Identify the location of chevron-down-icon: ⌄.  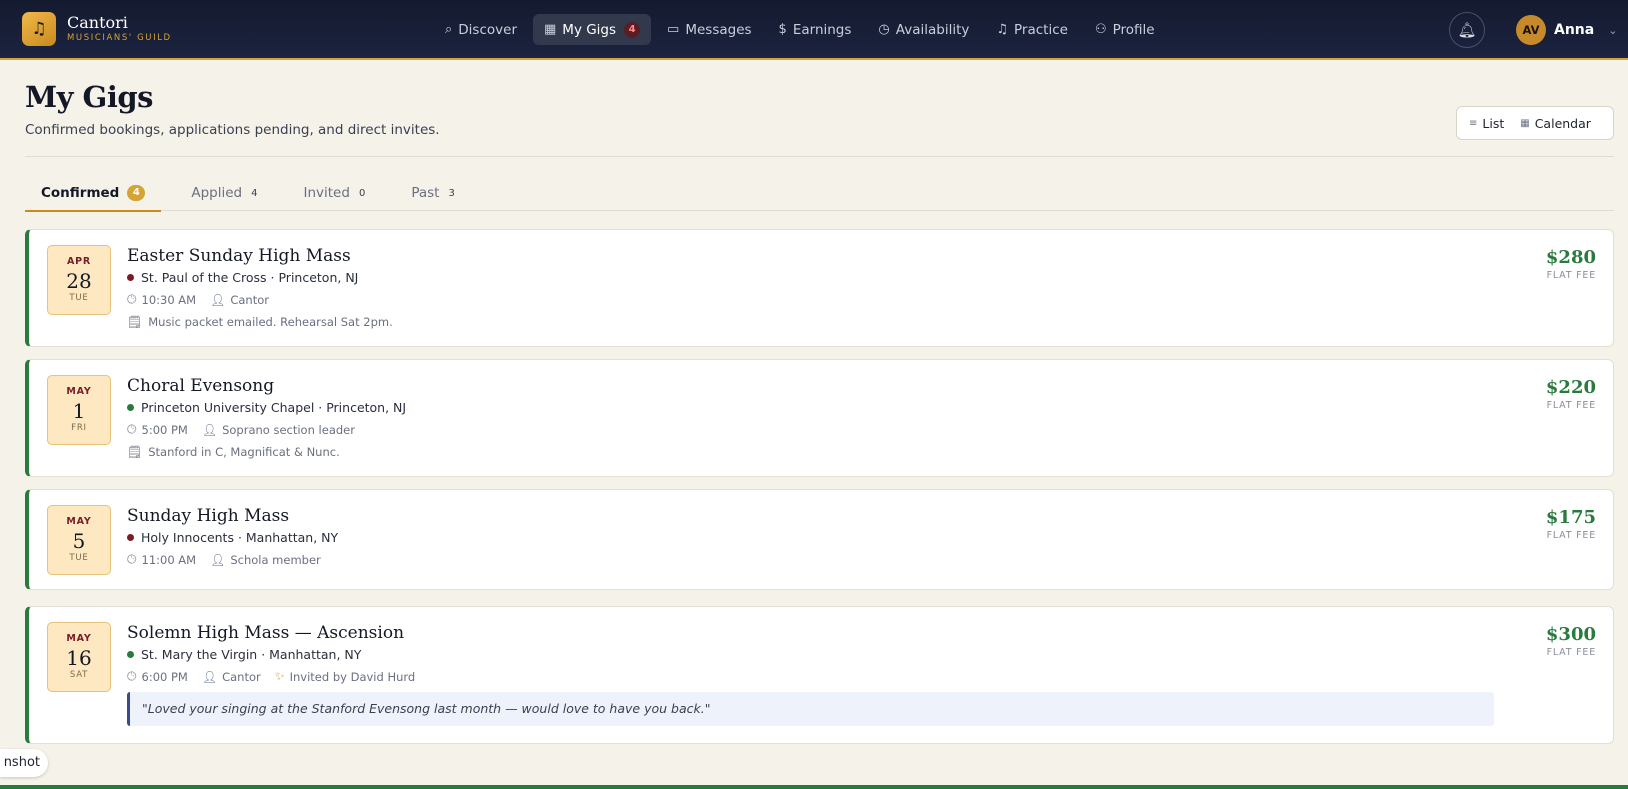
(1613, 30).